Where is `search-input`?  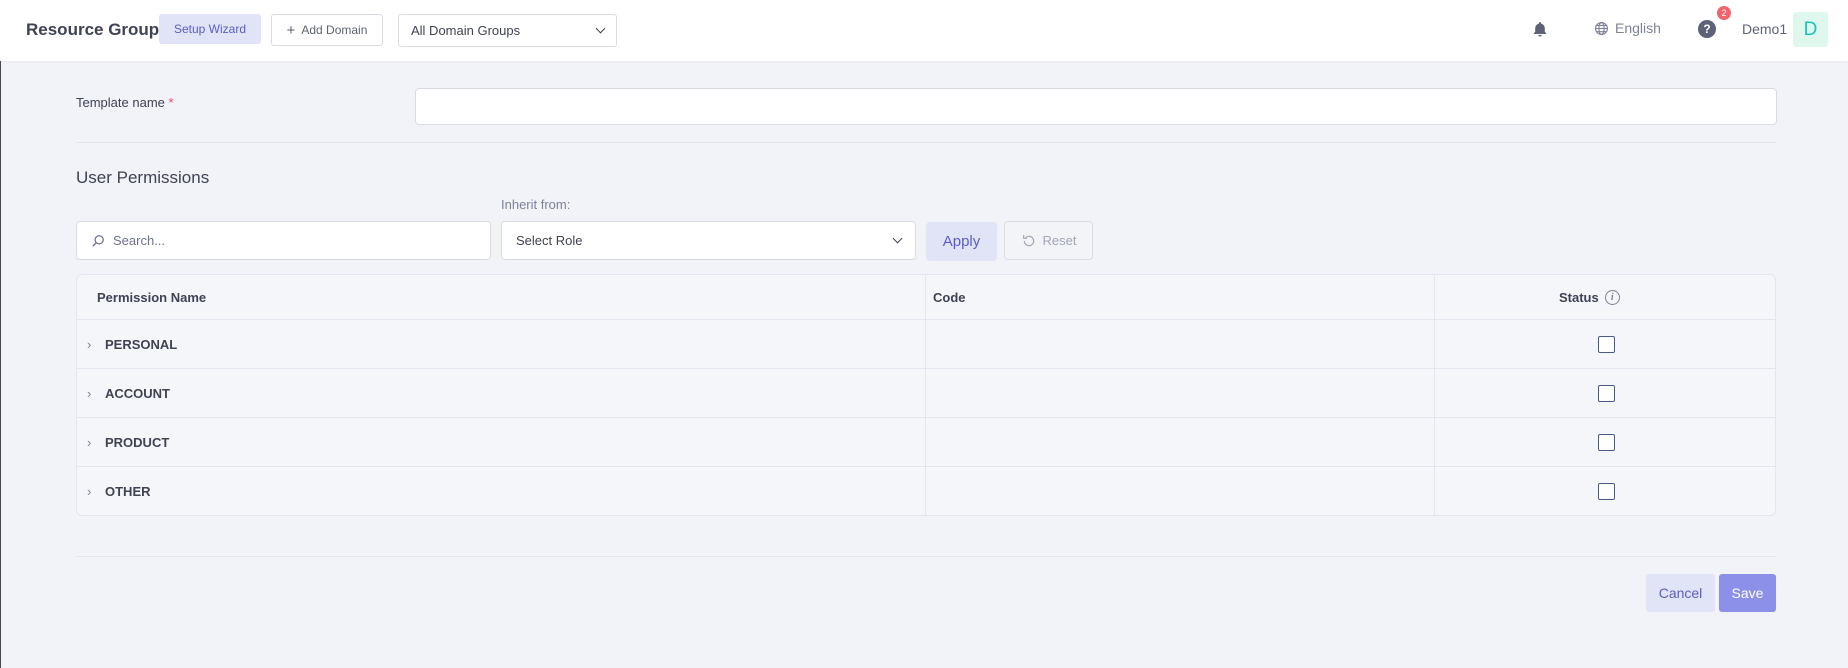
search-input is located at coordinates (283, 240).